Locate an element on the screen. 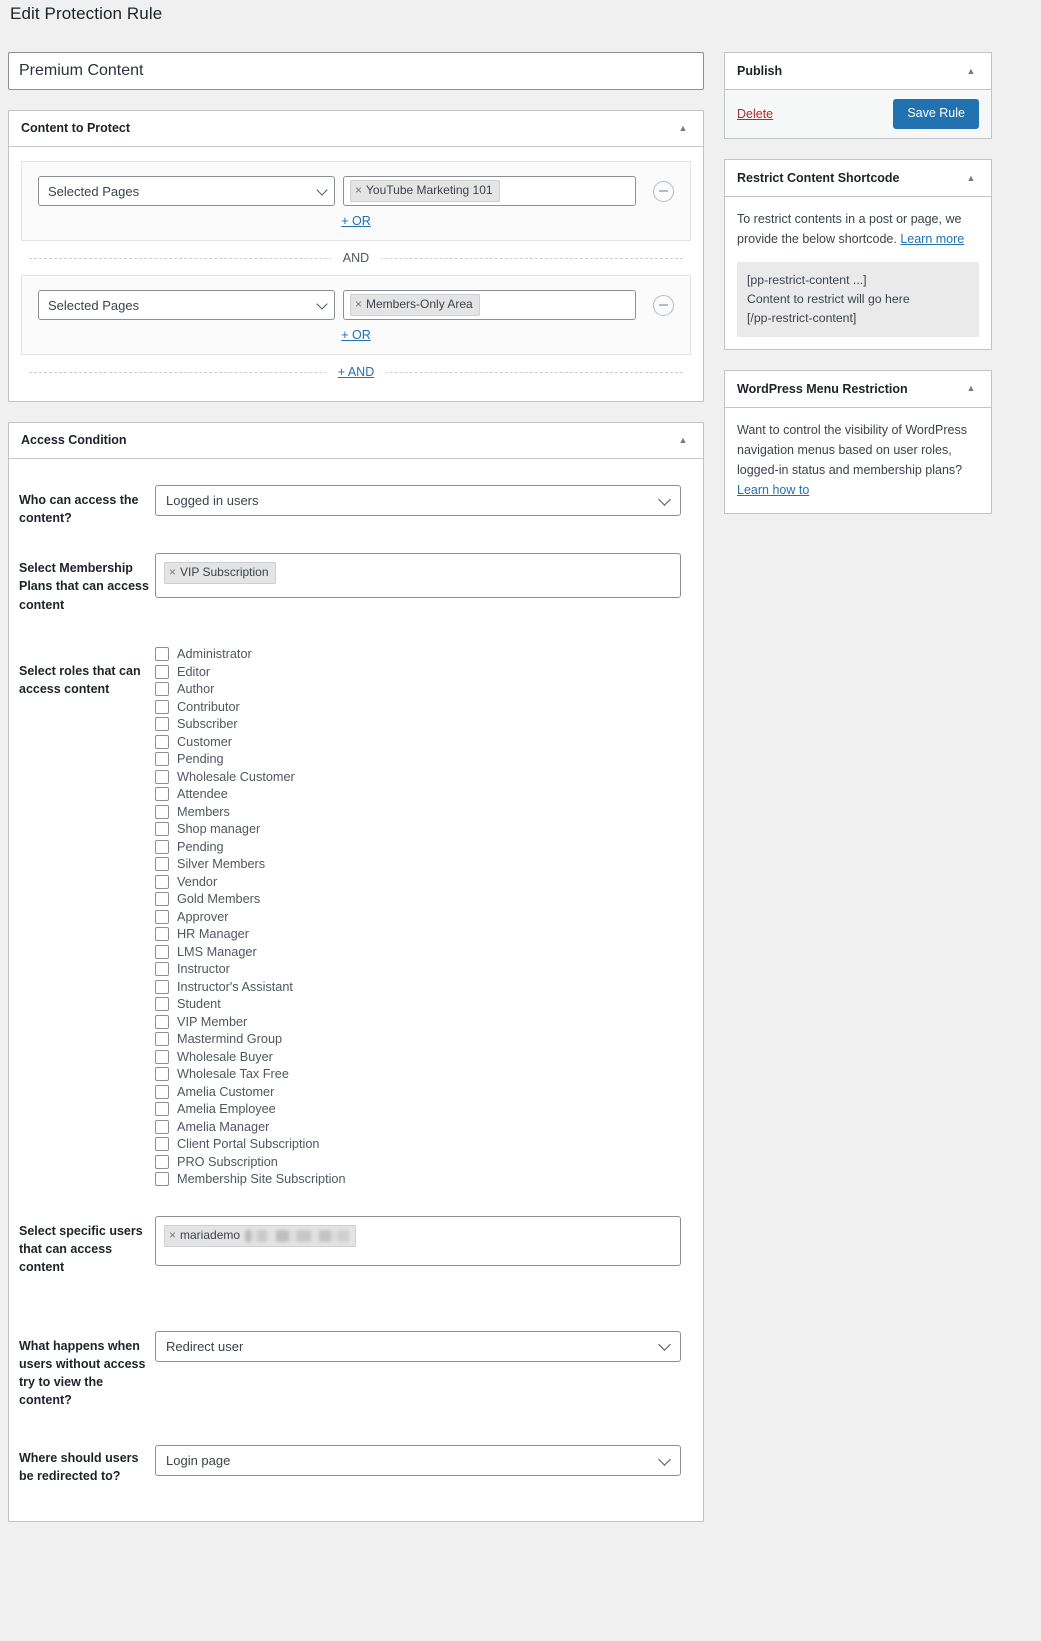 This screenshot has width=1041, height=1641. menu-restriction-header: WordPress Menu Restriction ▲ is located at coordinates (858, 389).